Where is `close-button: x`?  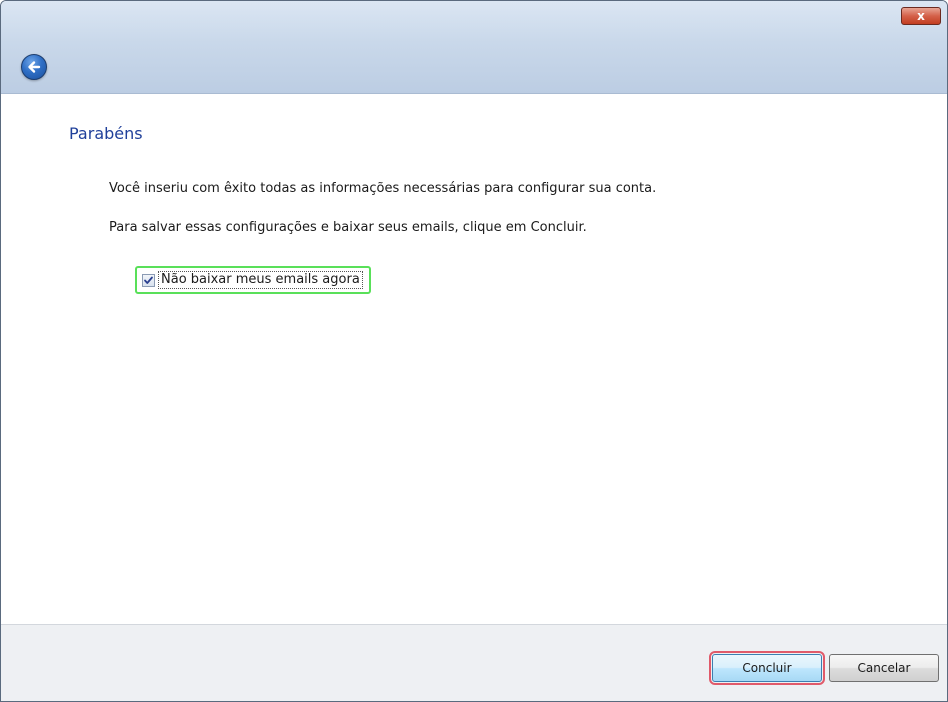
close-button: x is located at coordinates (921, 16).